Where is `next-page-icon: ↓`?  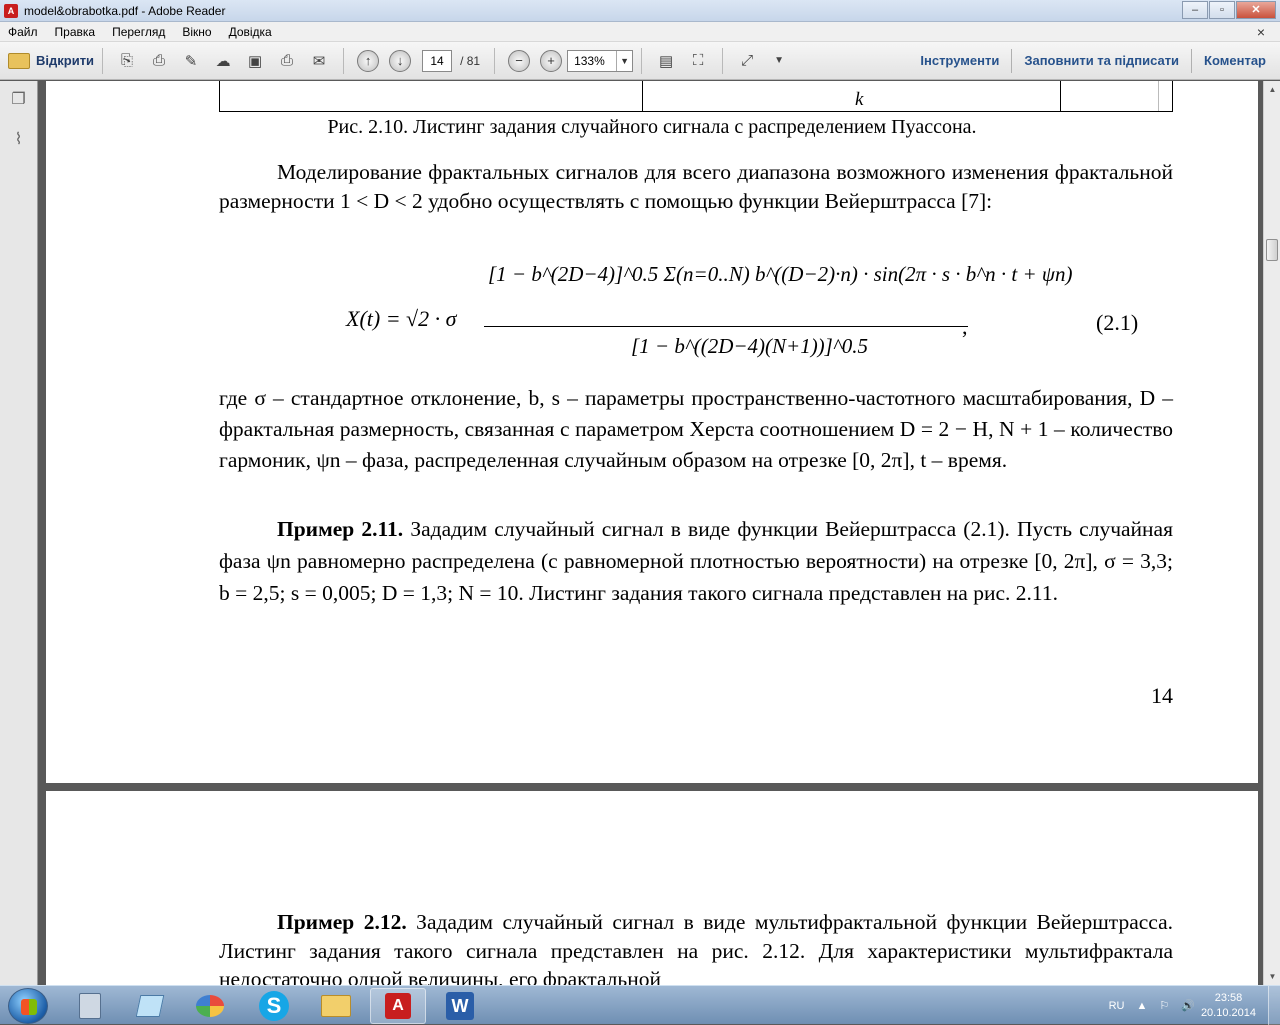 next-page-icon: ↓ is located at coordinates (400, 60).